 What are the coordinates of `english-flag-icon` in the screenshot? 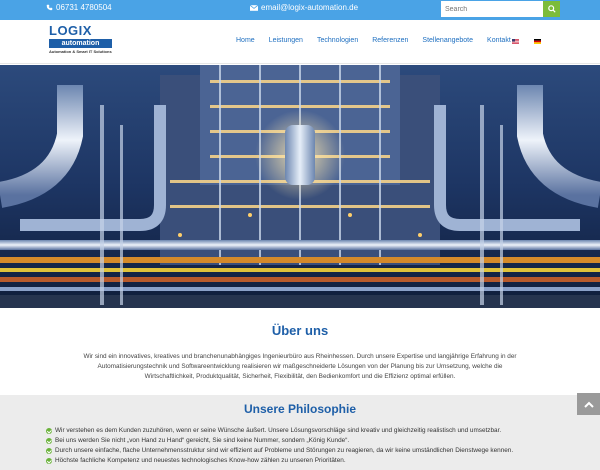 It's located at (515, 41).